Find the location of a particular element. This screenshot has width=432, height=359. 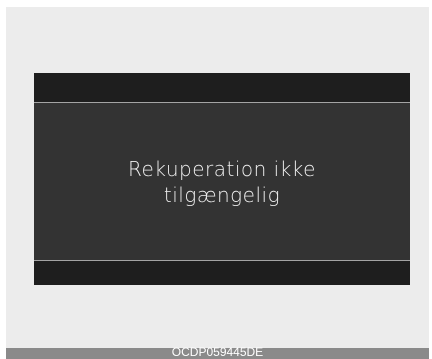

warning-message: Rekuperation ikke tilgængelig is located at coordinates (222, 182).